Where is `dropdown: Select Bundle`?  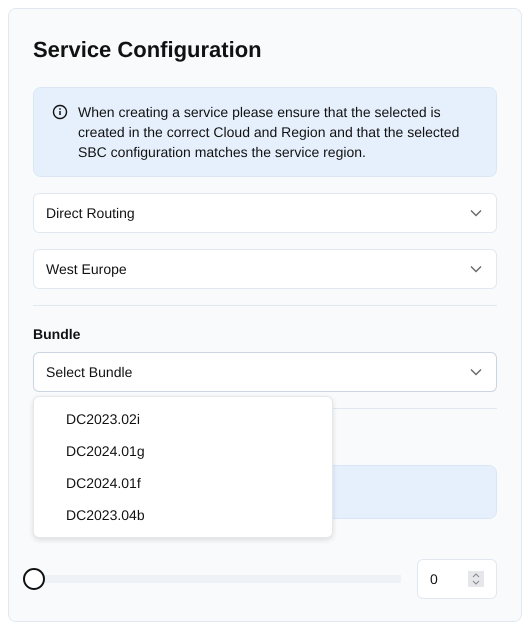
dropdown: Select Bundle is located at coordinates (265, 372).